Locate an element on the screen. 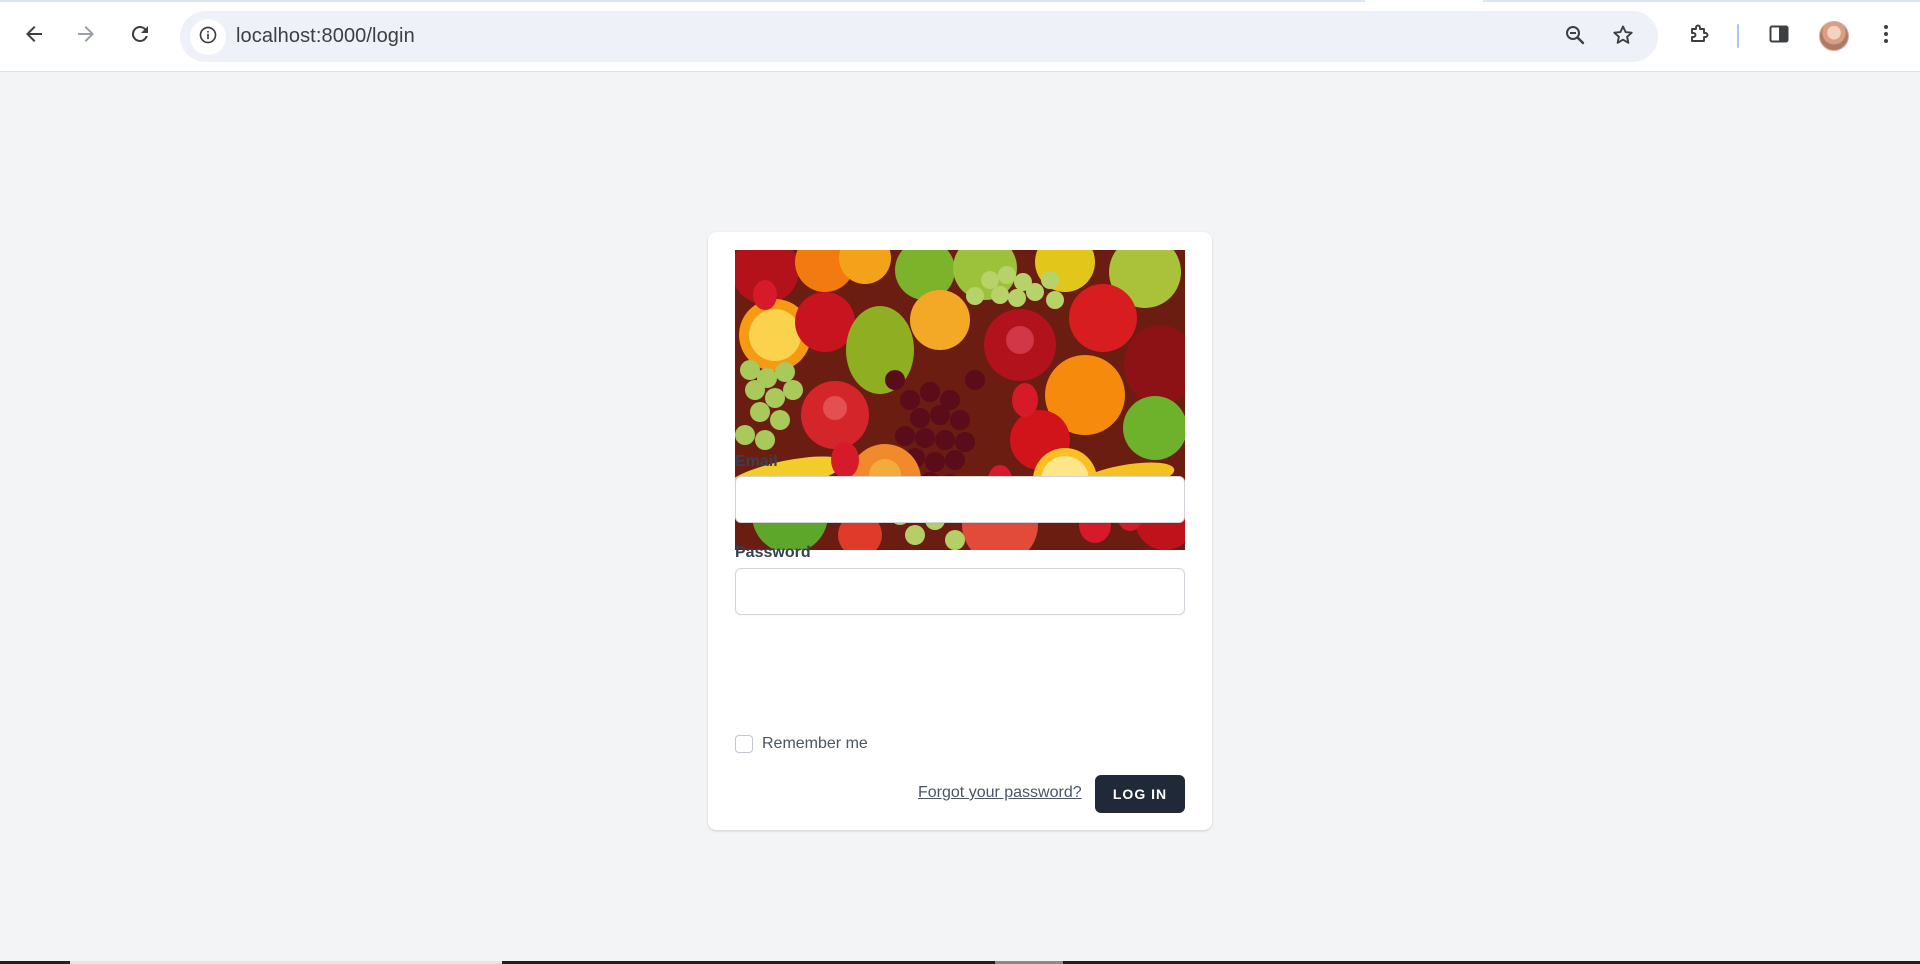  email-field is located at coordinates (960, 499).